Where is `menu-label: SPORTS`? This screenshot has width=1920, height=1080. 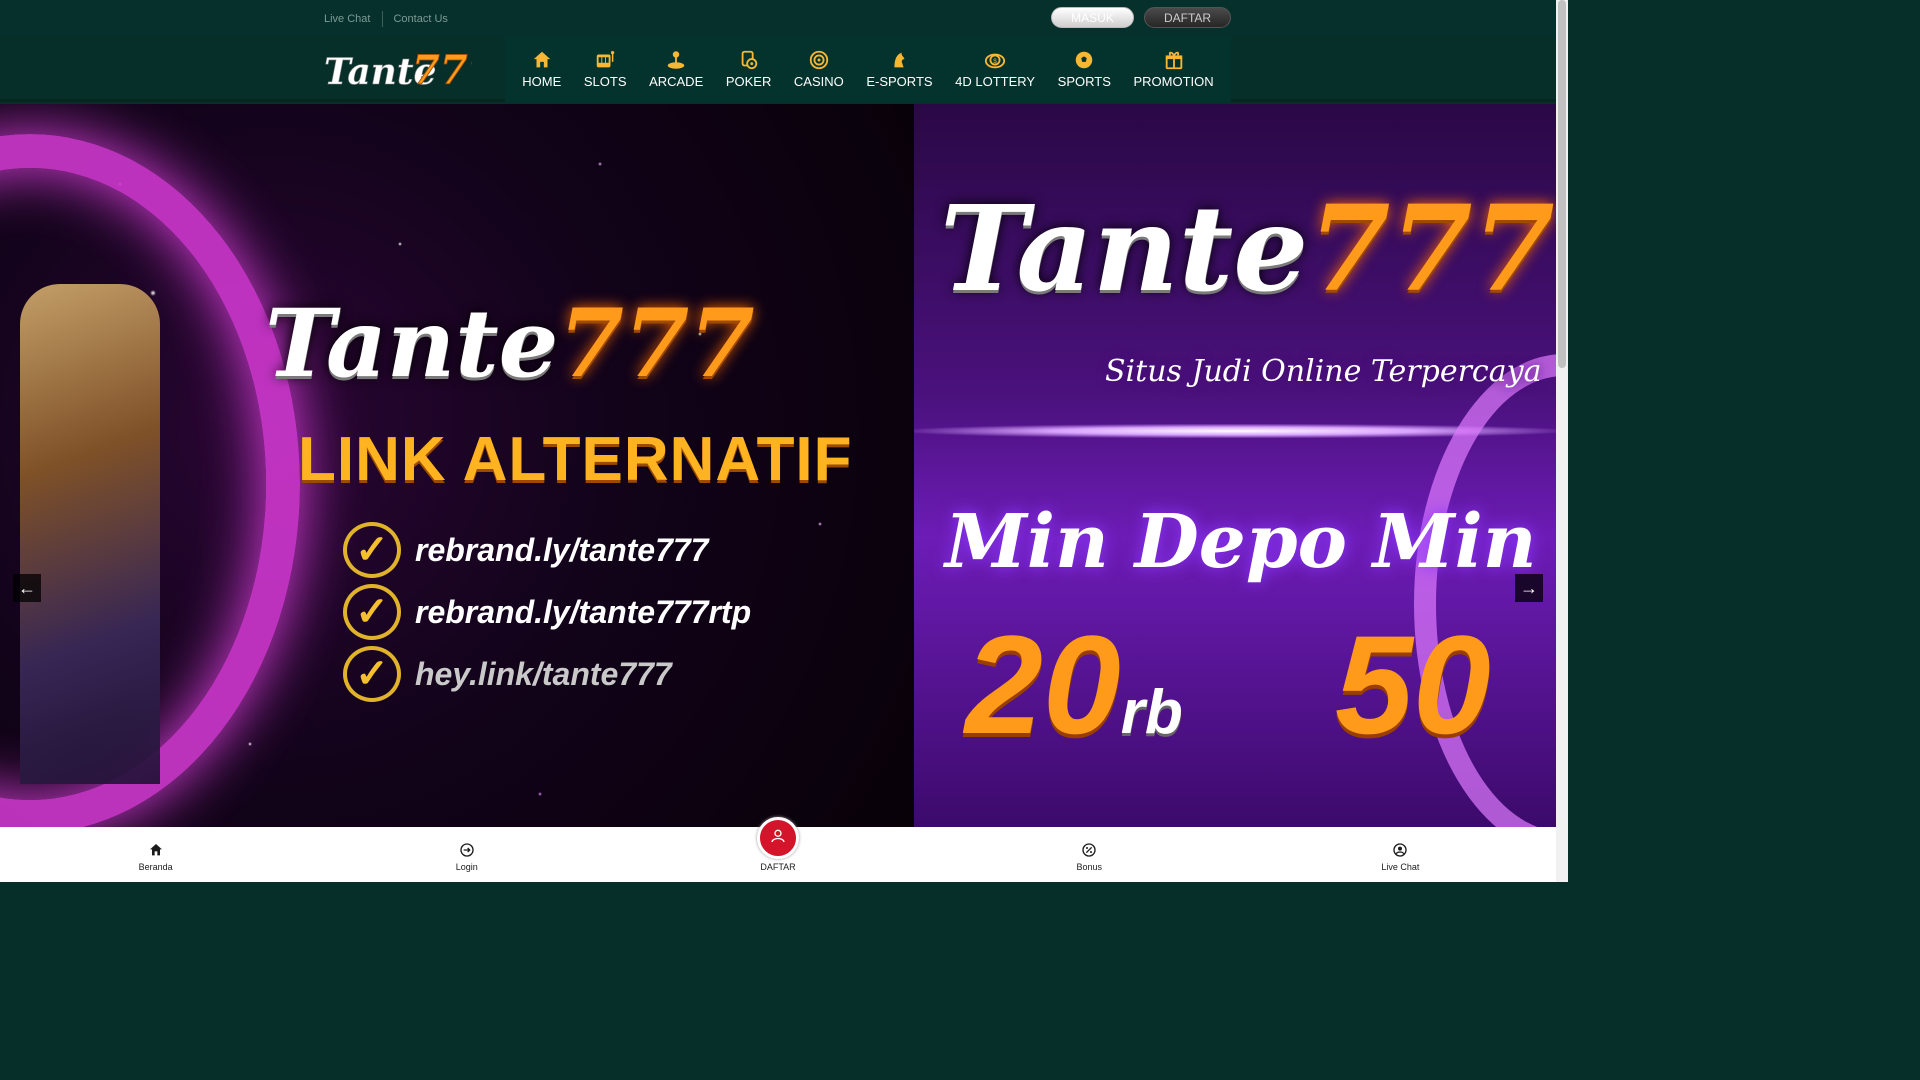
menu-label: SPORTS is located at coordinates (1084, 81).